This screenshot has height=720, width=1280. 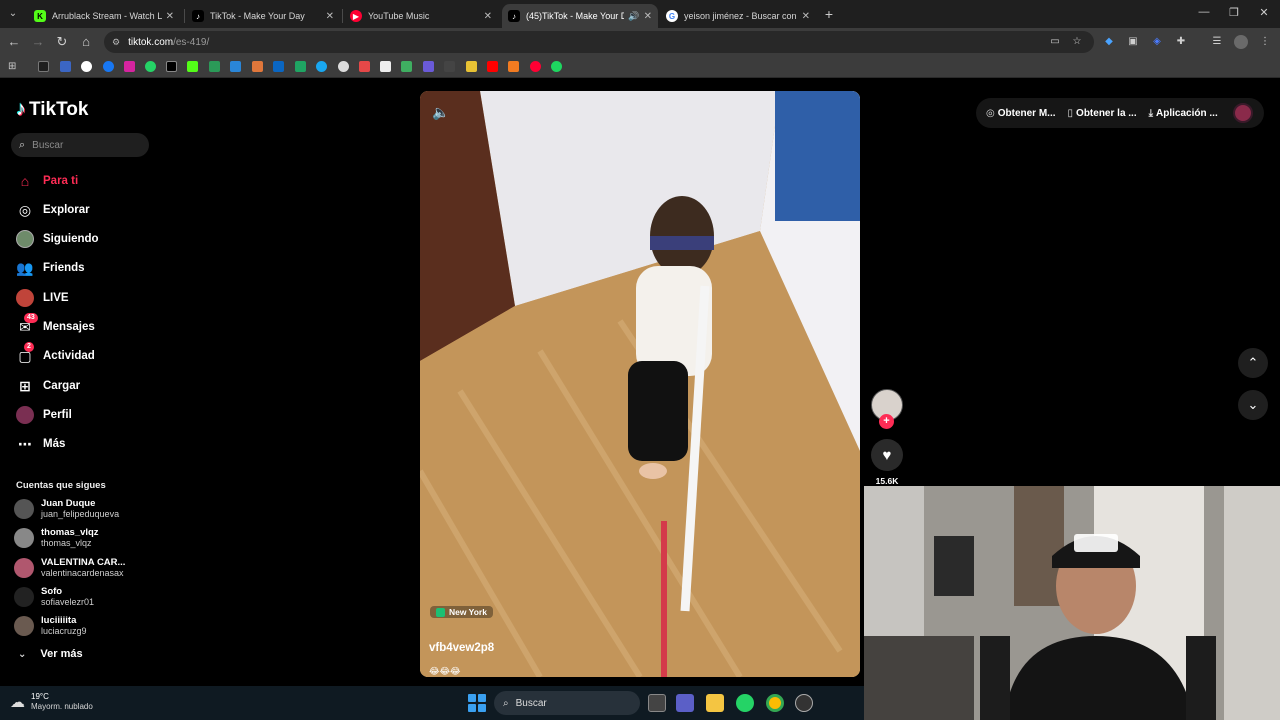 What do you see at coordinates (535, 66) in the screenshot?
I see `youtube-music-icon` at bounding box center [535, 66].